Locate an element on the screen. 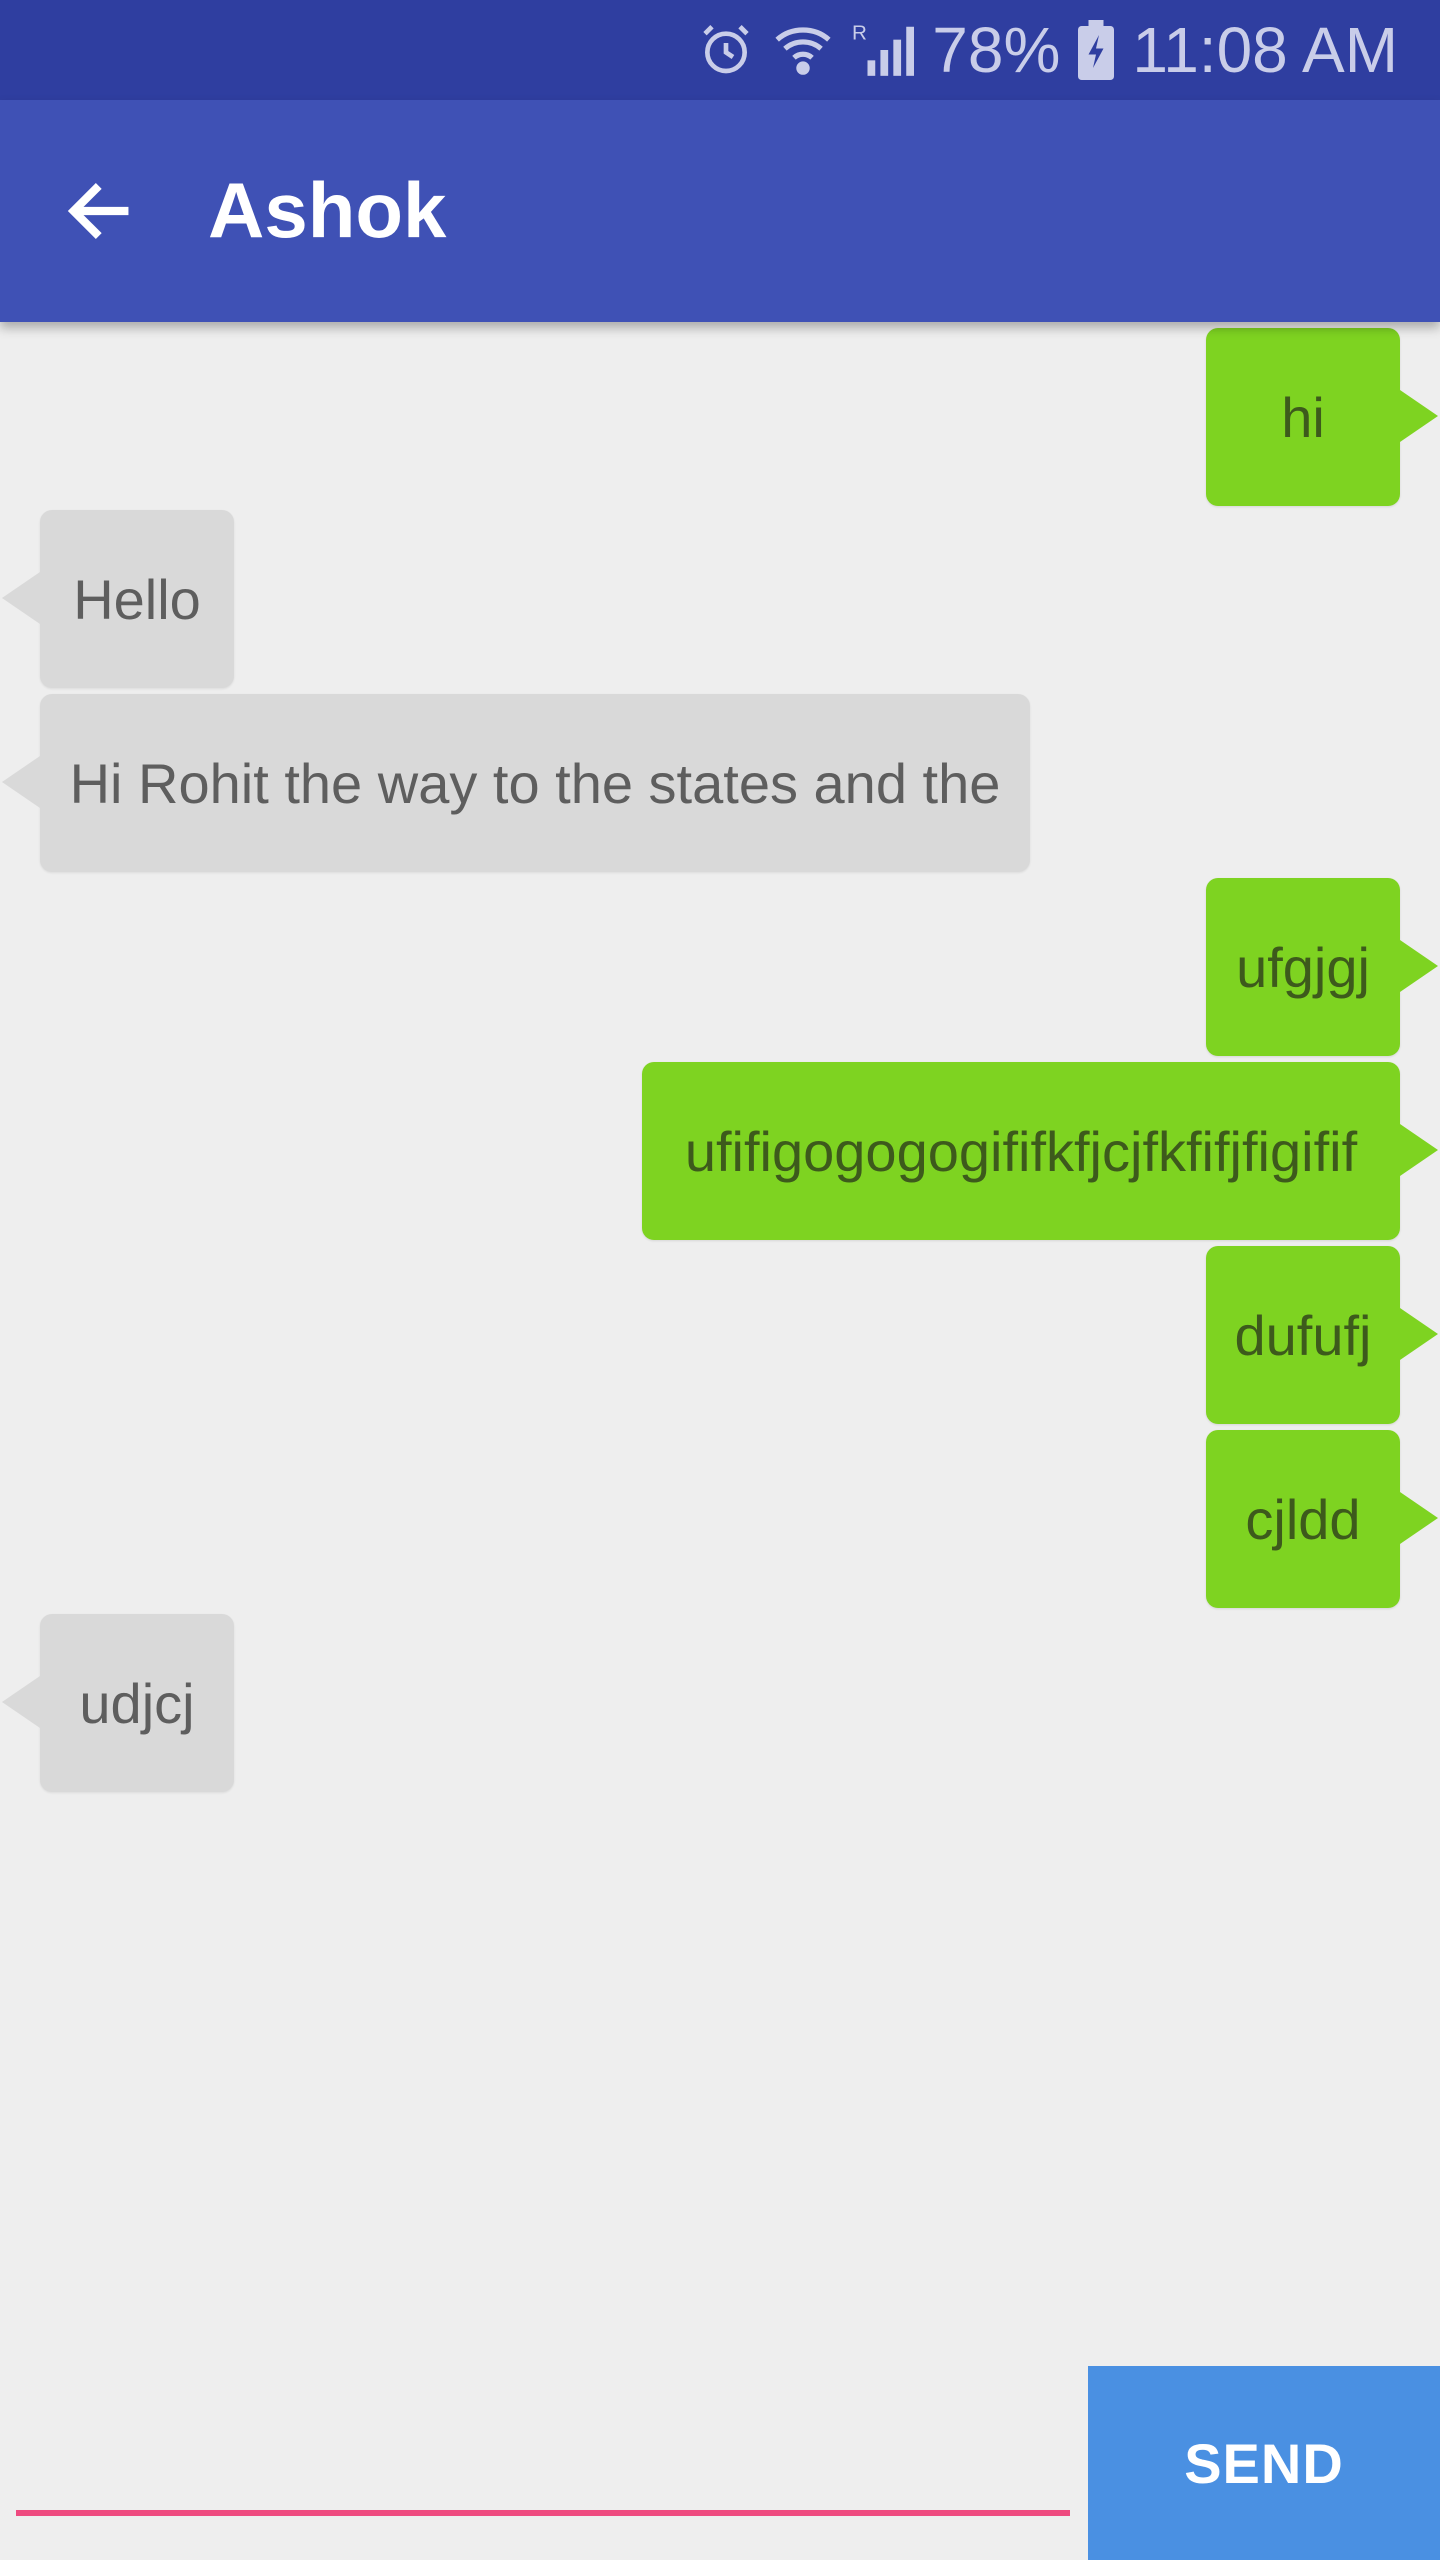  message-bubble-incoming: udjcj is located at coordinates (118, 1703).